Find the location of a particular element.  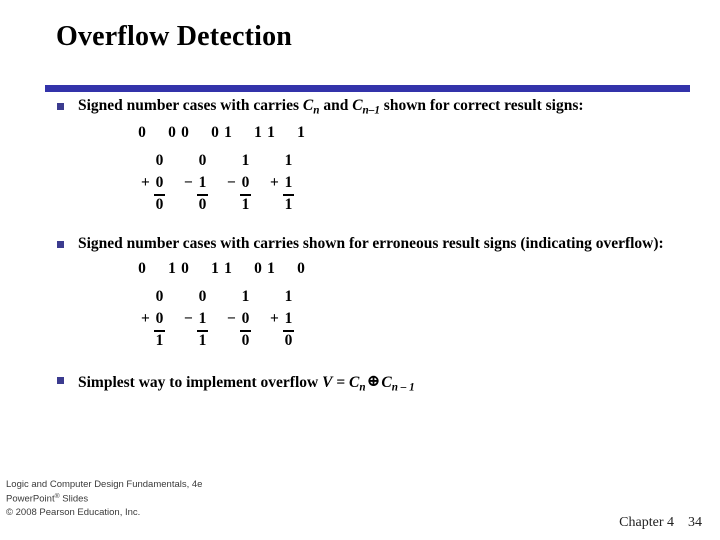

arith-column: 0 +0 1 is located at coordinates (145, 319).